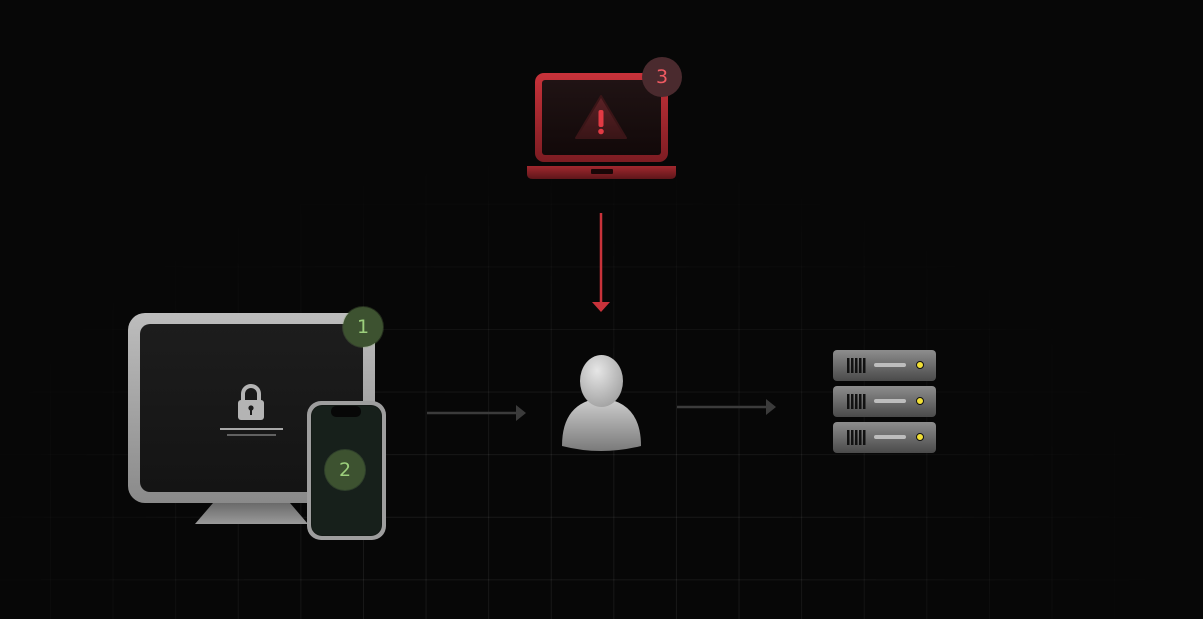 The height and width of the screenshot is (619, 1203). Describe the element at coordinates (363, 327) in the screenshot. I see `step-badge-1: 1` at that location.